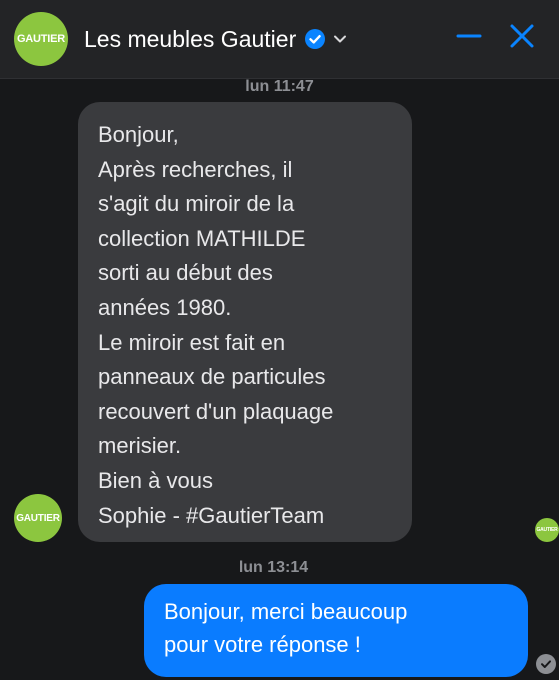 Image resolution: width=559 pixels, height=680 pixels. Describe the element at coordinates (340, 39) in the screenshot. I see `chevron-down-icon` at that location.